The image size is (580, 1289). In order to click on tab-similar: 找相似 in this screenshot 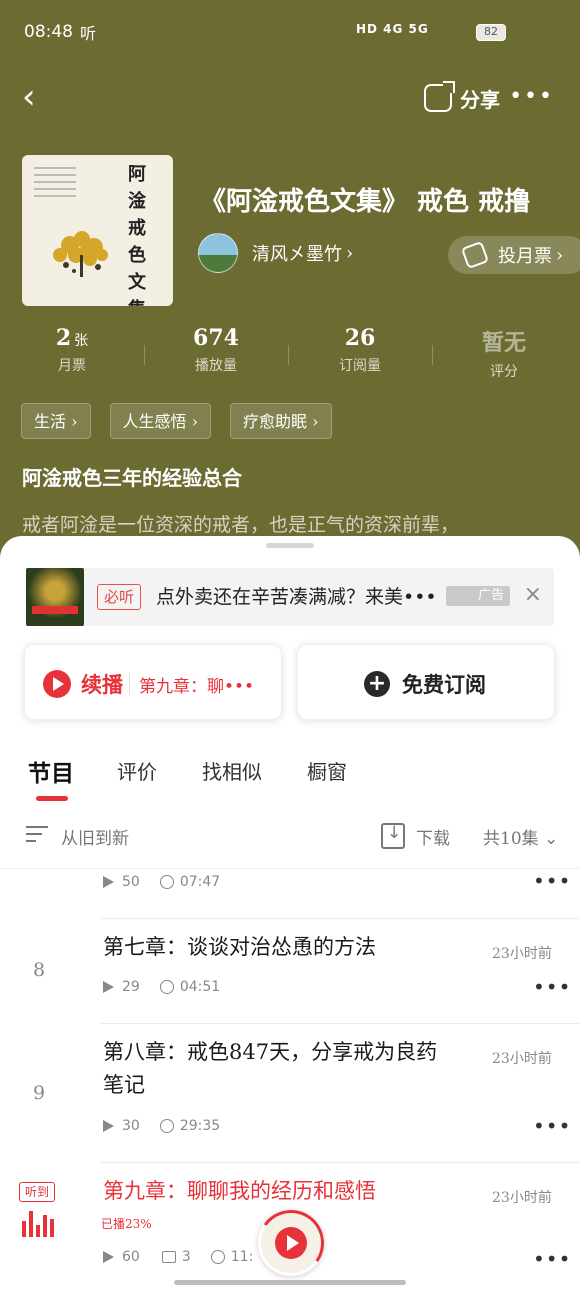, I will do `click(232, 770)`.